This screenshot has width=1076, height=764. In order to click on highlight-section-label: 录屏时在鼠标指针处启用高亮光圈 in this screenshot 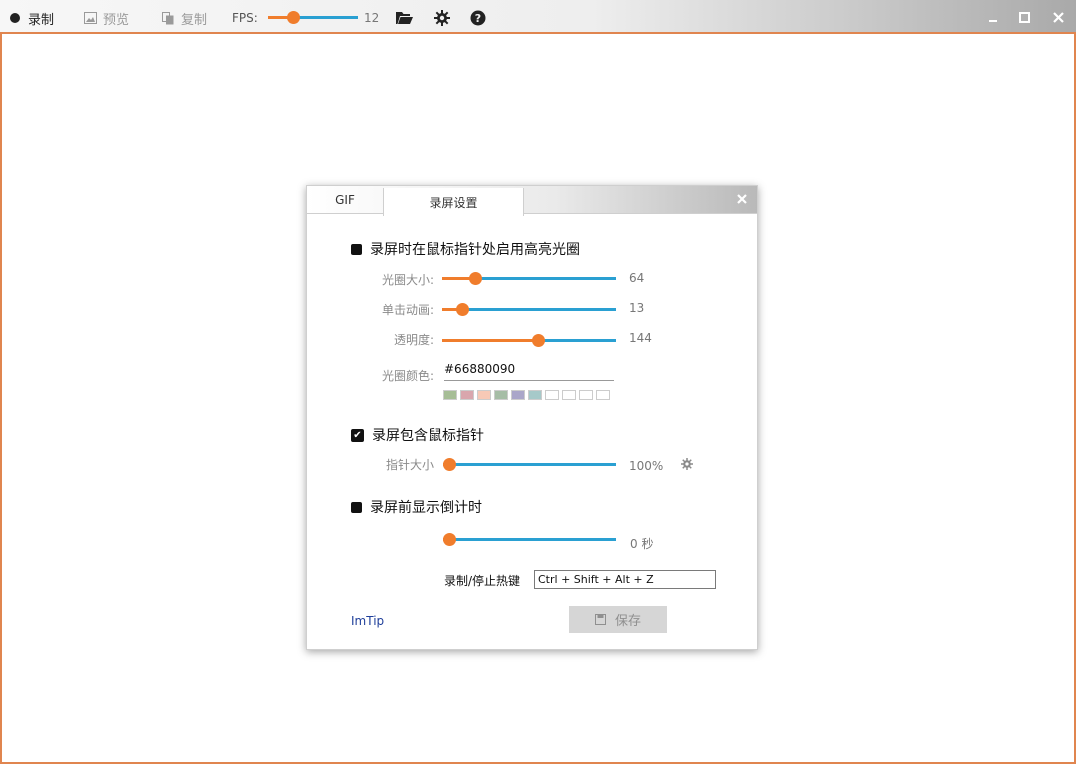, I will do `click(475, 250)`.